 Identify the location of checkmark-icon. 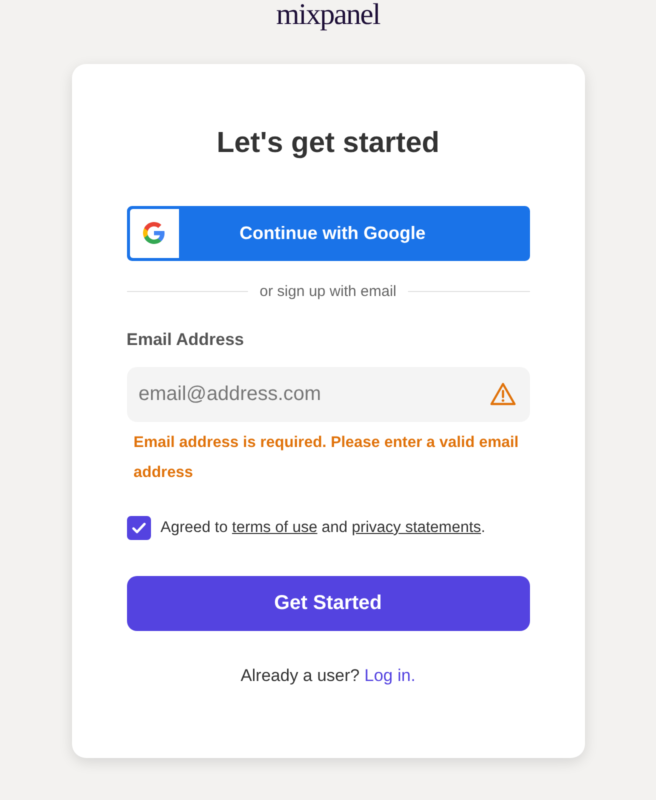
(139, 528).